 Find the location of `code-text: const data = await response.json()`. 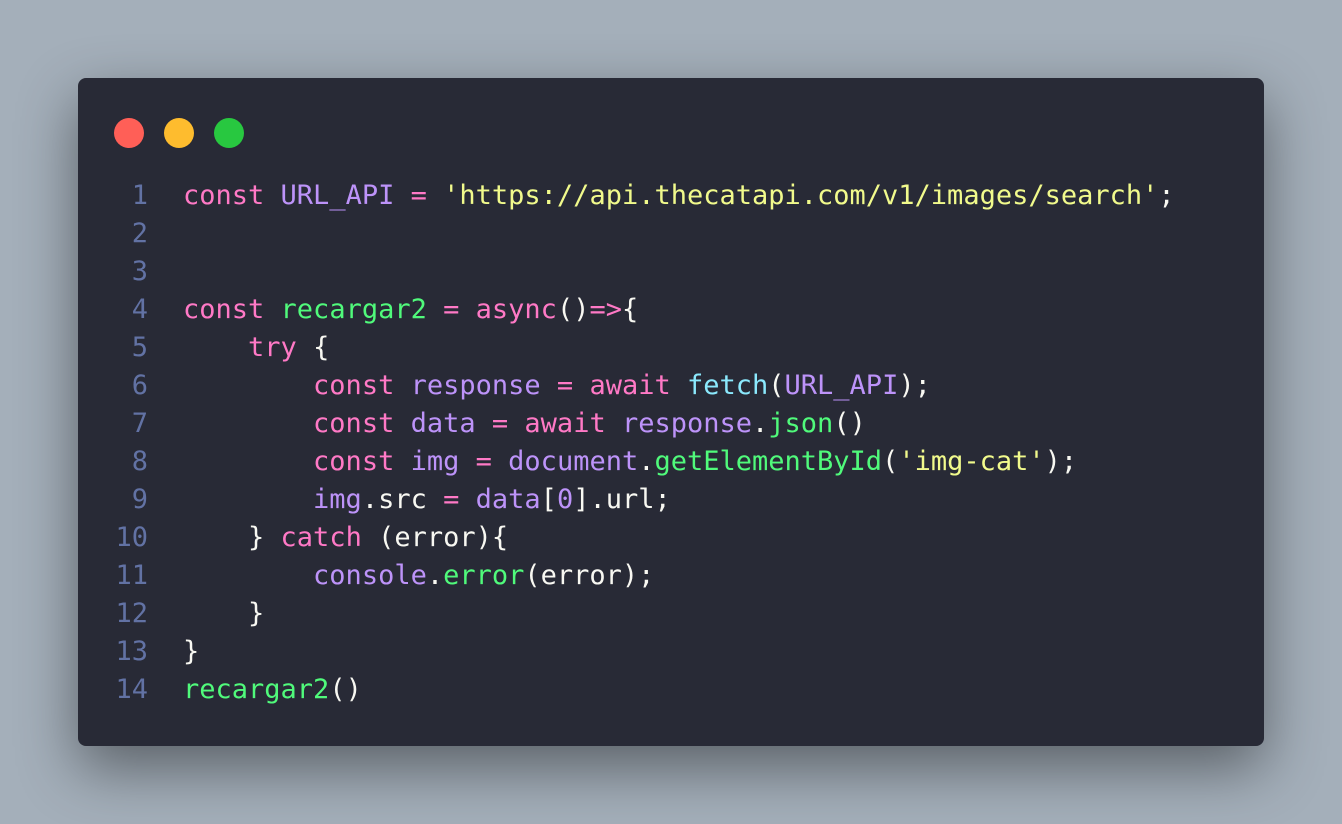

code-text: const data = await response.json() is located at coordinates (524, 424).